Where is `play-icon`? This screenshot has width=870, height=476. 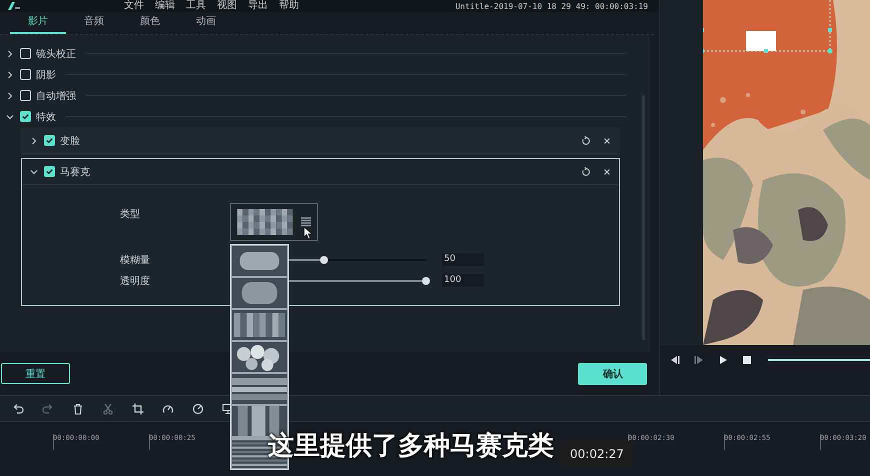
play-icon is located at coordinates (723, 360).